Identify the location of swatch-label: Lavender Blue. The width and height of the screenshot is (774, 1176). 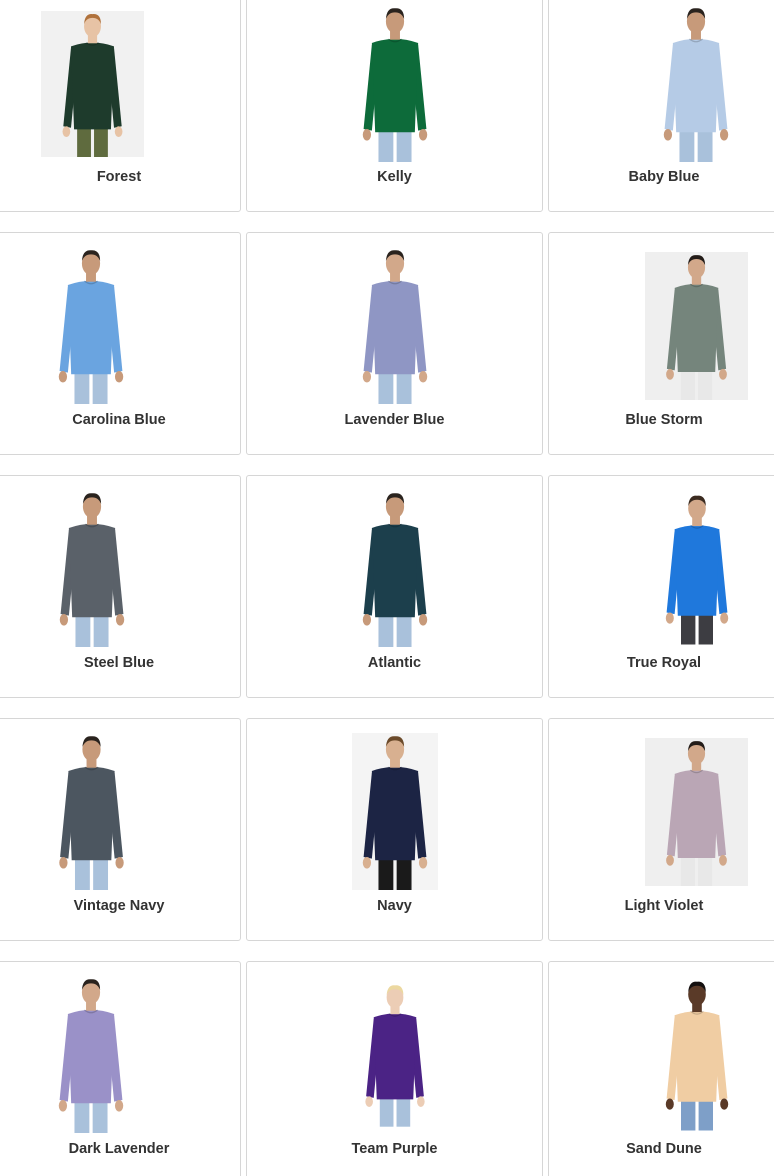
(394, 420).